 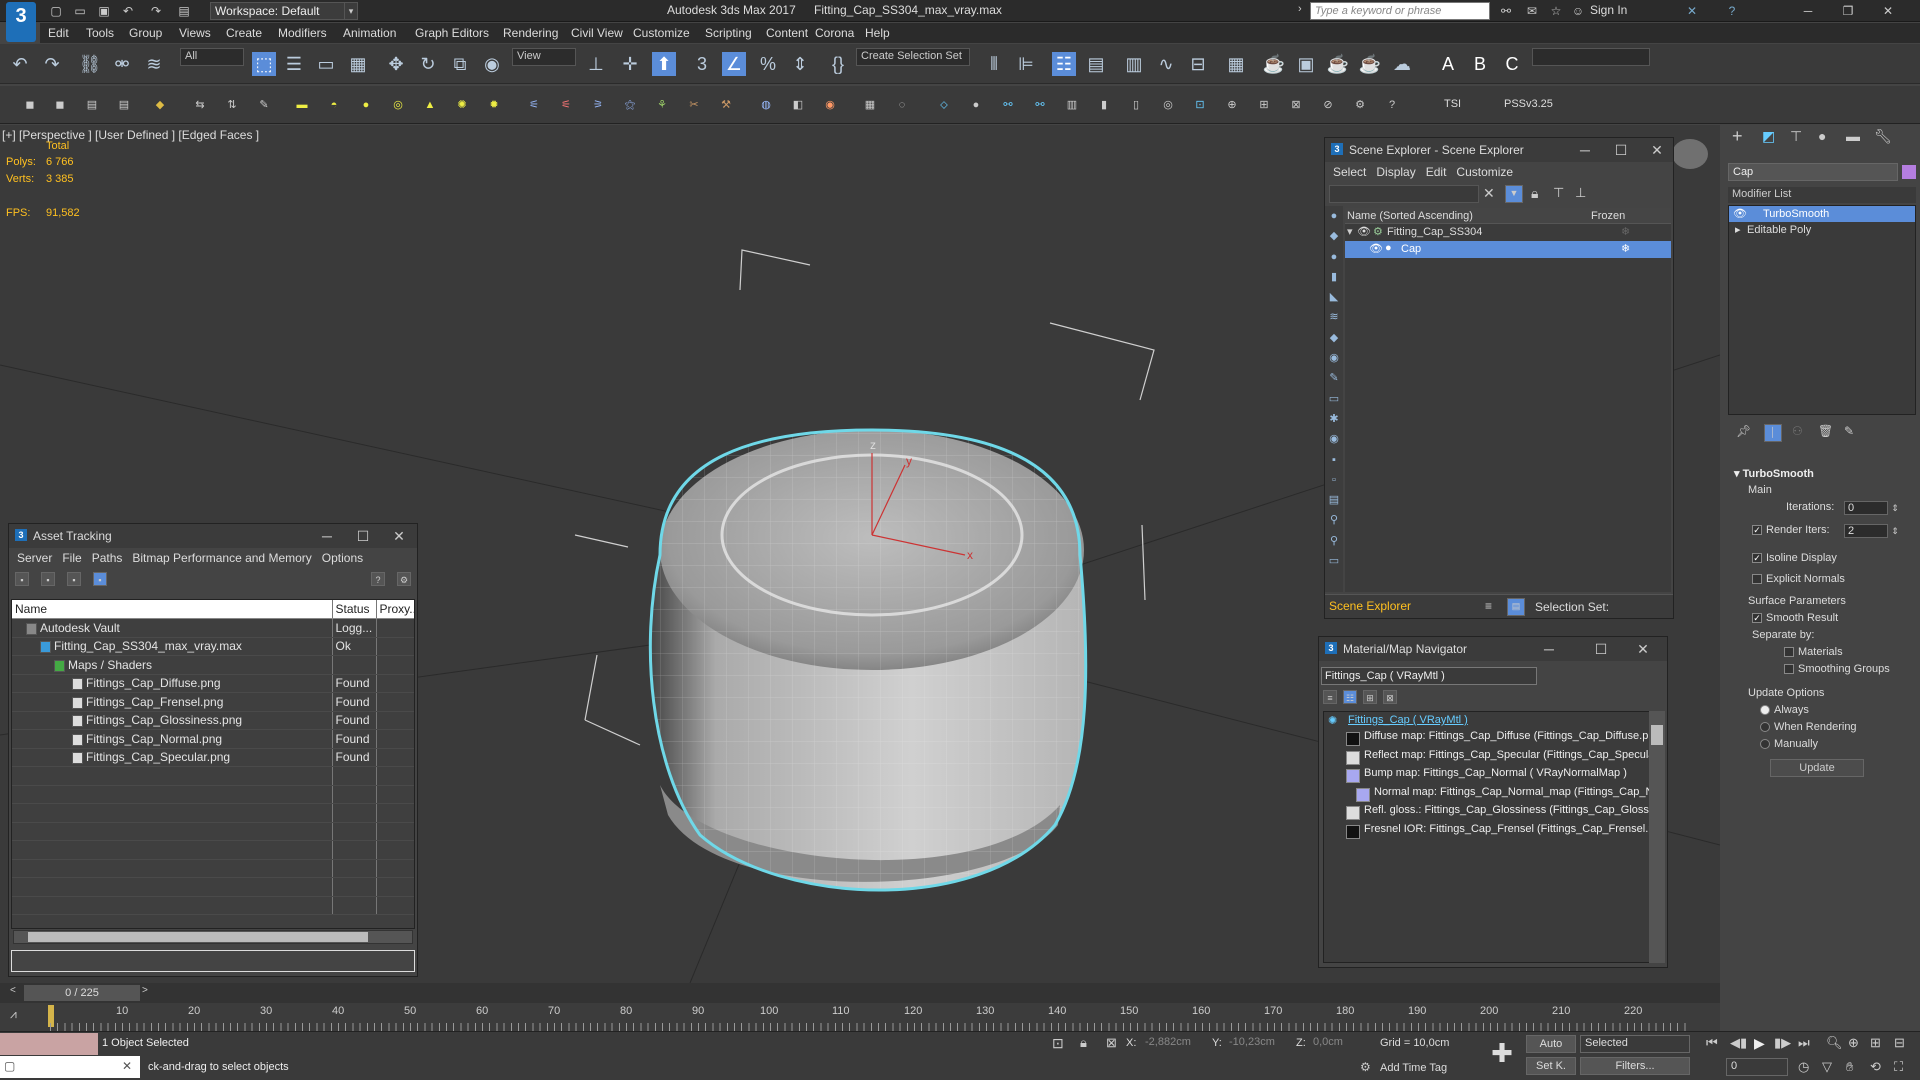 I want to click on key-filter-dropdown: Selected, so click(x=1635, y=1044).